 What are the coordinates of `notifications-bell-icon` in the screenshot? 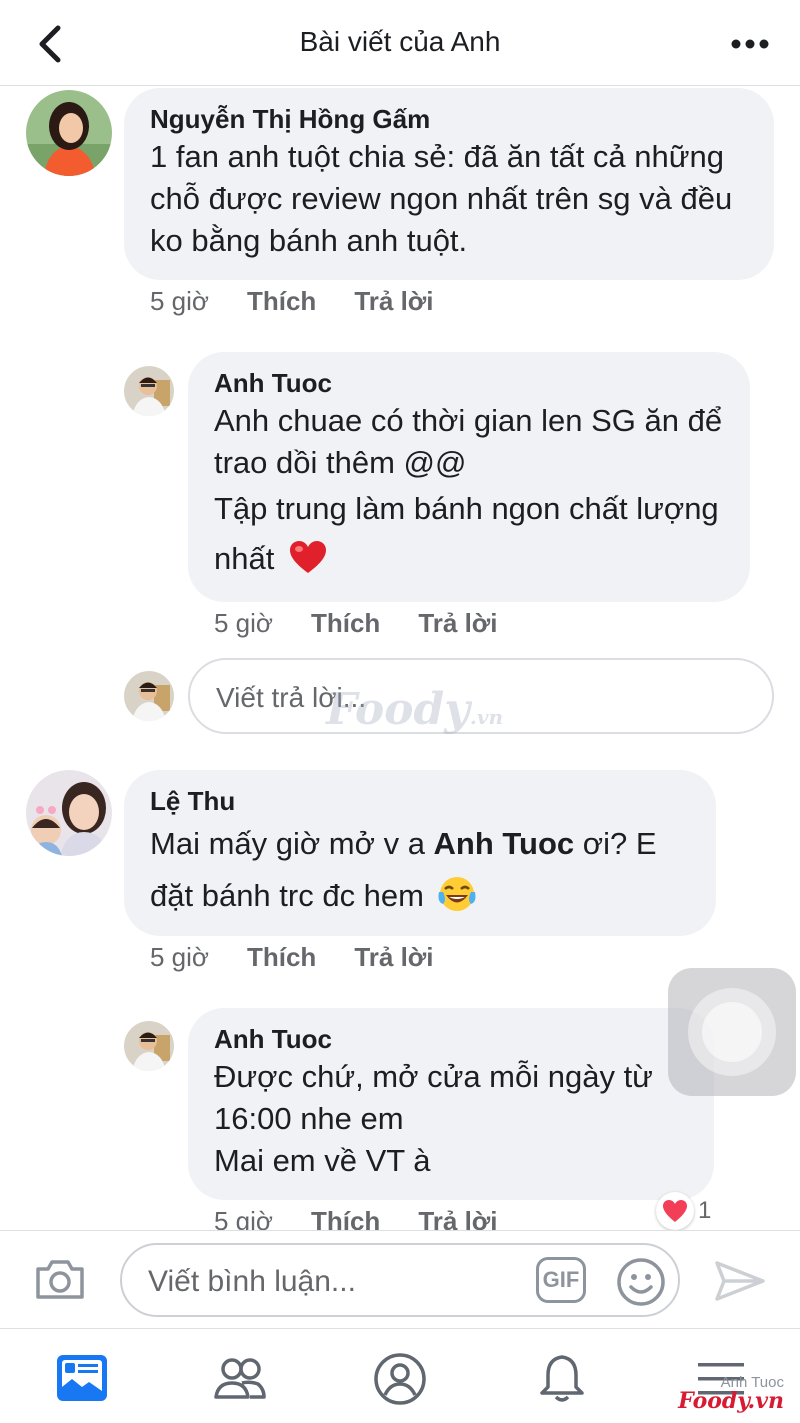 It's located at (562, 1379).